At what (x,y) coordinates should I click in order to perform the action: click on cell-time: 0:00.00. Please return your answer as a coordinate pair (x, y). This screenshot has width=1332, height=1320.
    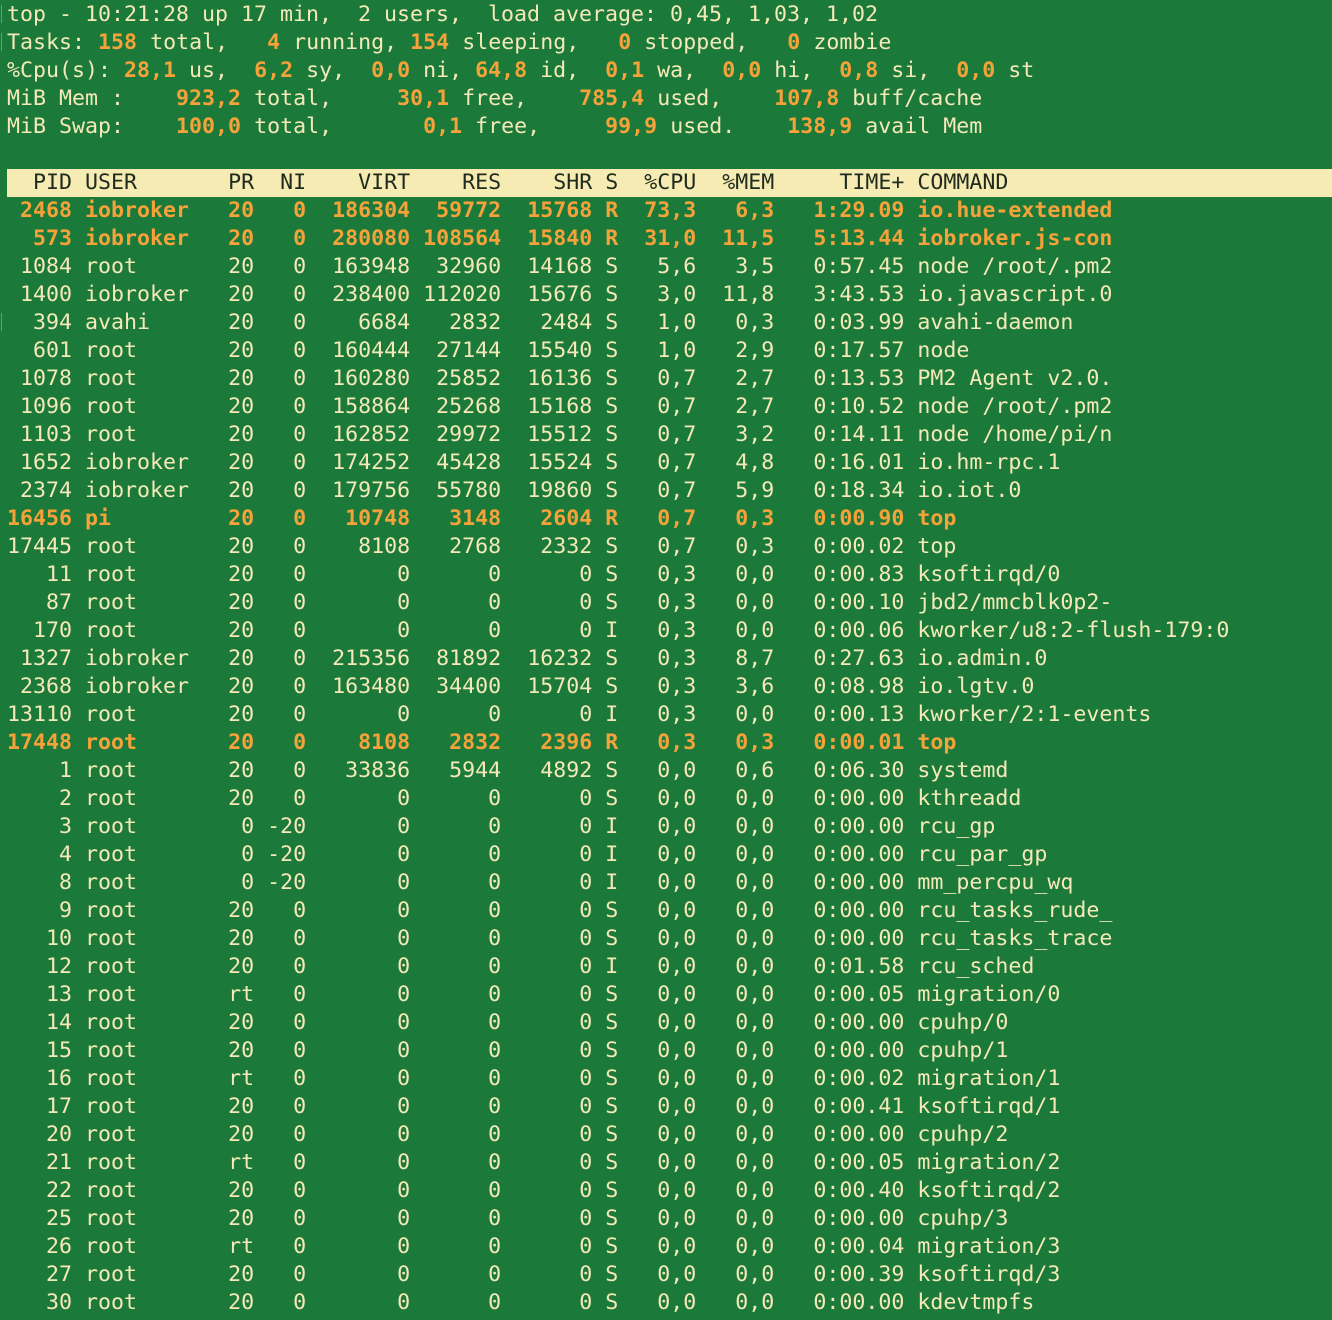
    Looking at the image, I should click on (846, 798).